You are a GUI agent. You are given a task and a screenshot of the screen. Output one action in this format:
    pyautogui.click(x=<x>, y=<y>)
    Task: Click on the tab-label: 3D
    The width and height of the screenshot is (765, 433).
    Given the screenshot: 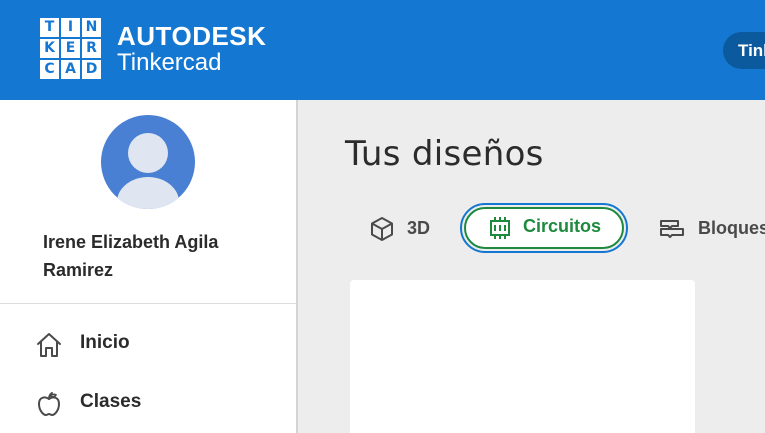 What is the action you would take?
    pyautogui.click(x=419, y=228)
    